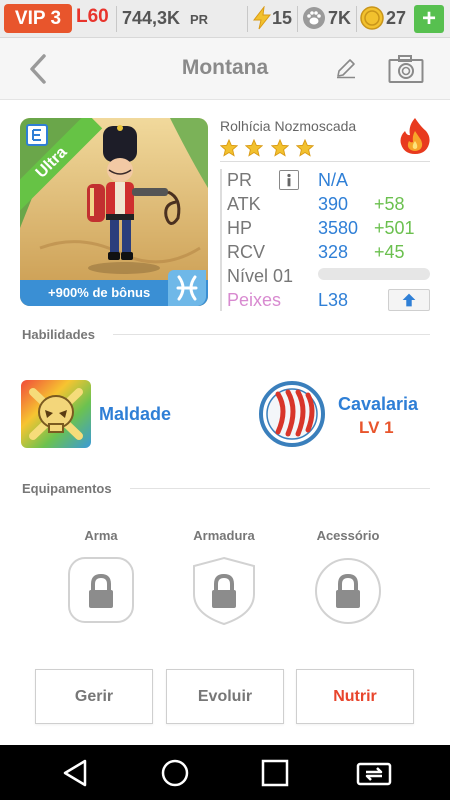  What do you see at coordinates (37, 135) in the screenshot?
I see `element-badge-icon` at bounding box center [37, 135].